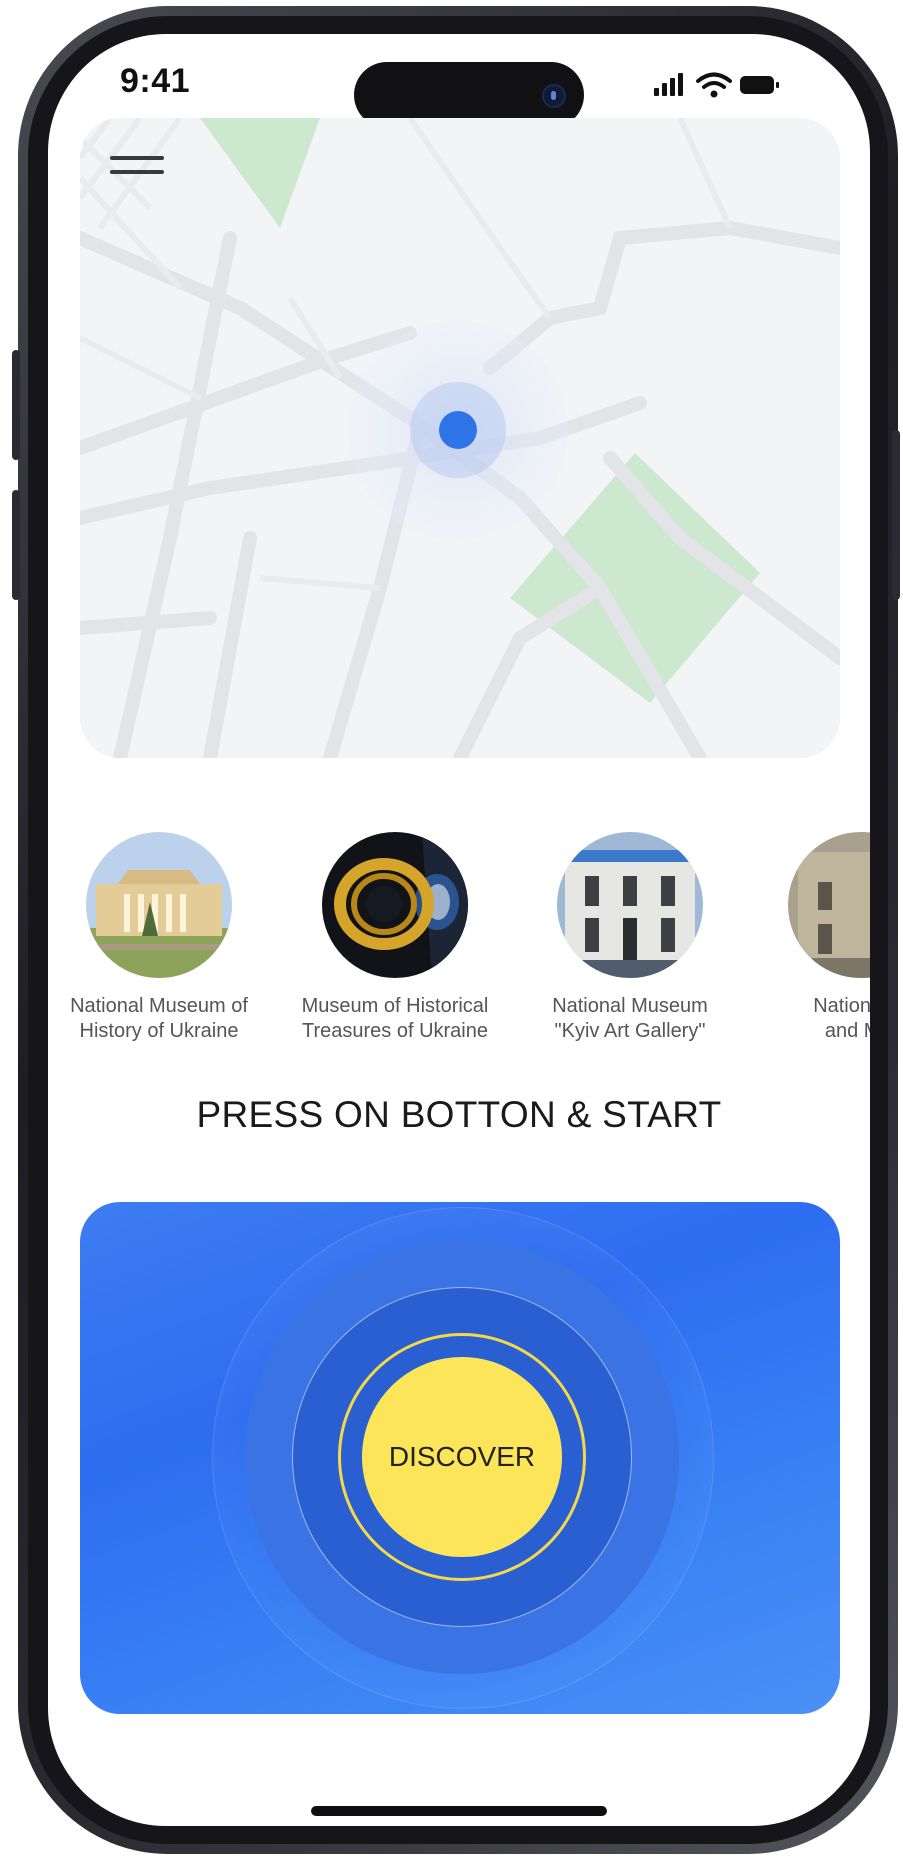  Describe the element at coordinates (155, 81) in the screenshot. I see `status-time: 9:41` at that location.